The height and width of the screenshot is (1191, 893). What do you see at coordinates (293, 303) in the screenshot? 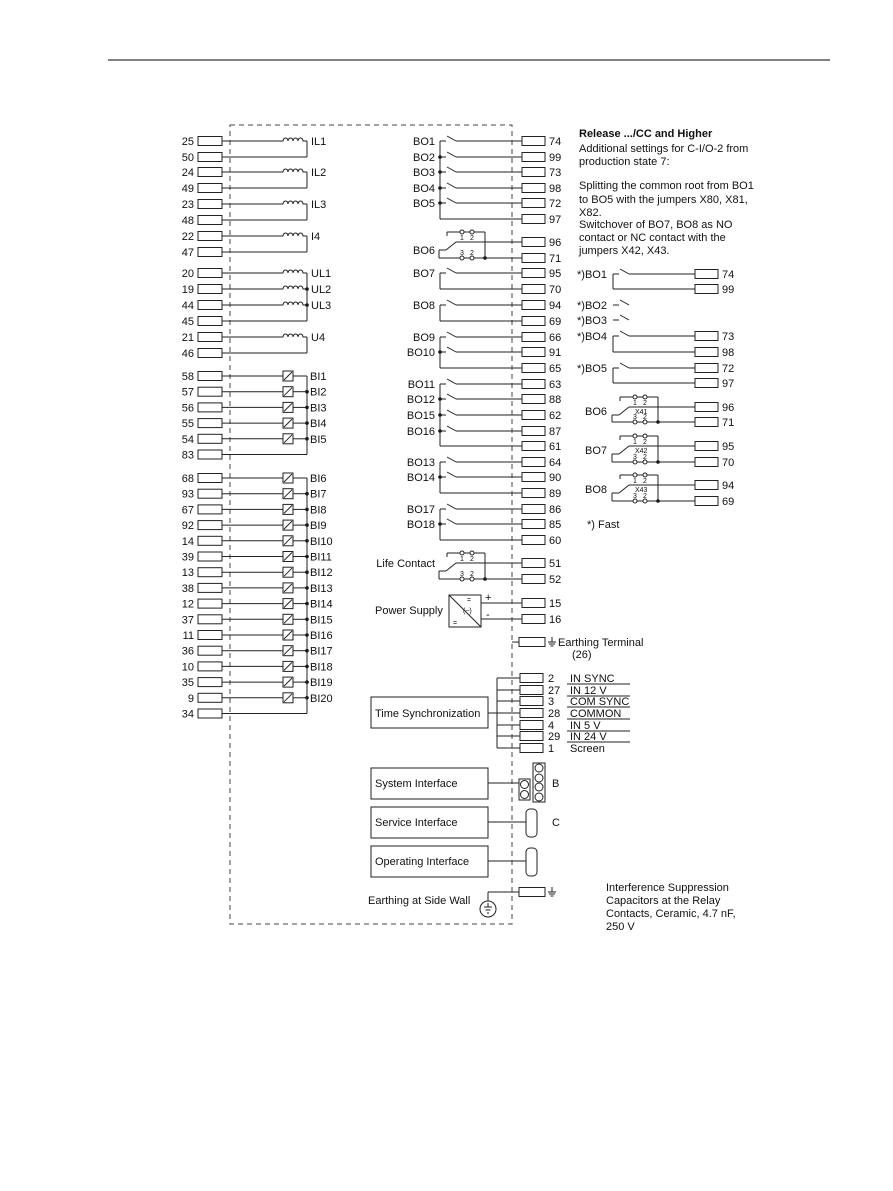
I see `coil-icon` at bounding box center [293, 303].